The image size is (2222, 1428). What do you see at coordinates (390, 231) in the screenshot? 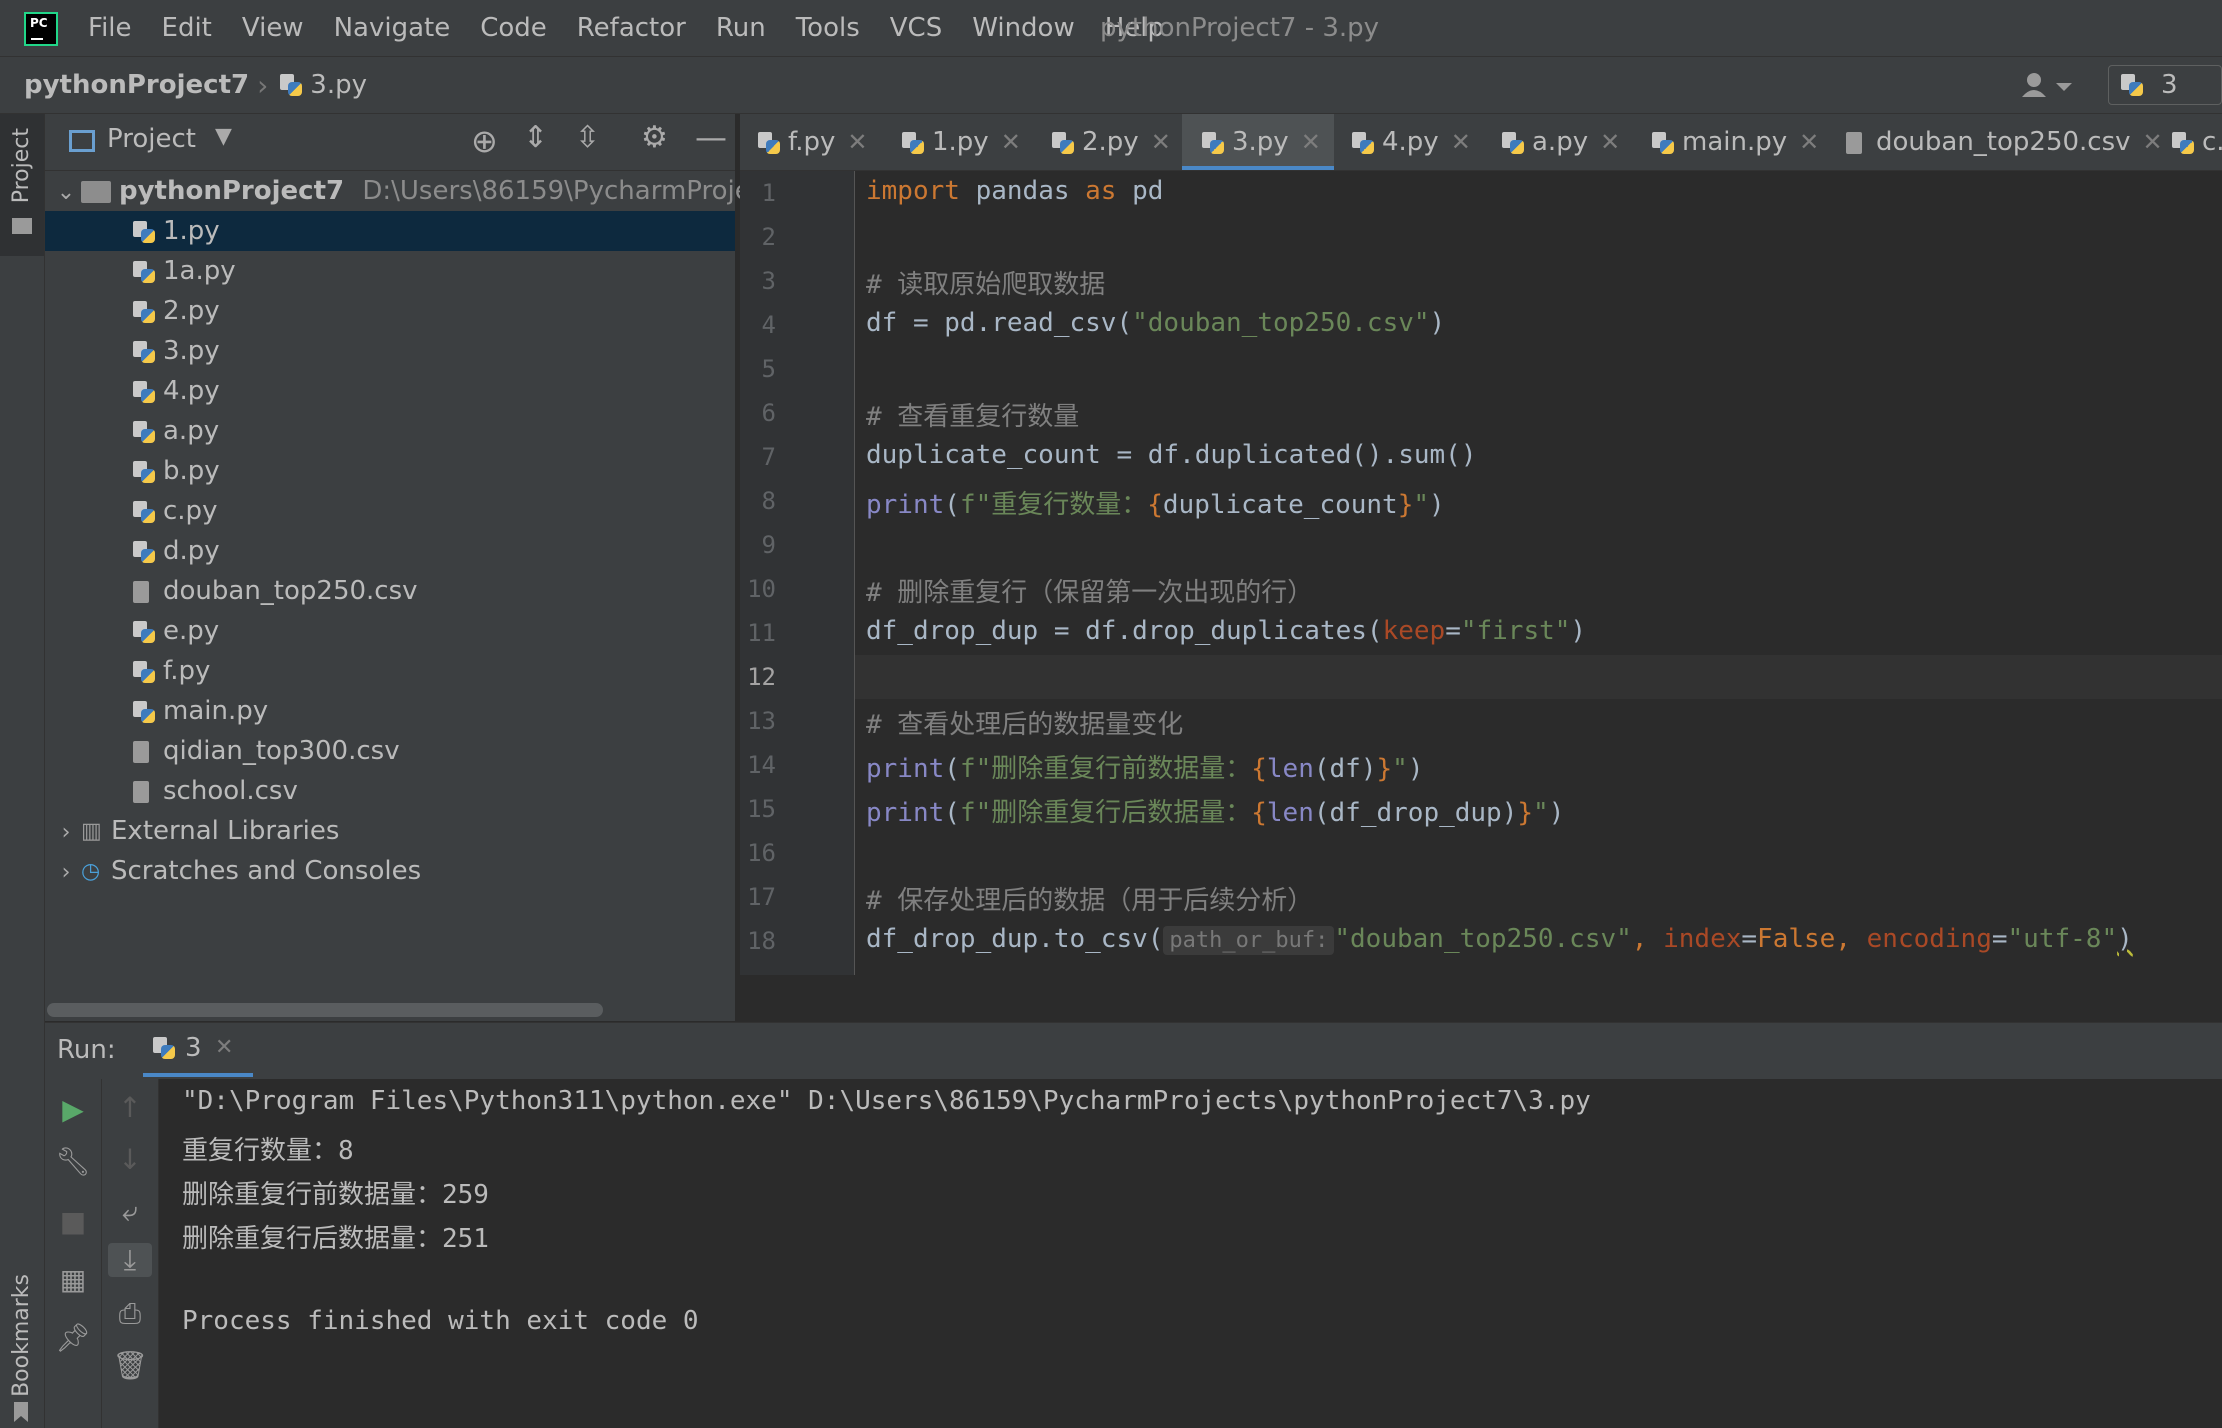
I see `tree-file-1py: 1.py` at bounding box center [390, 231].